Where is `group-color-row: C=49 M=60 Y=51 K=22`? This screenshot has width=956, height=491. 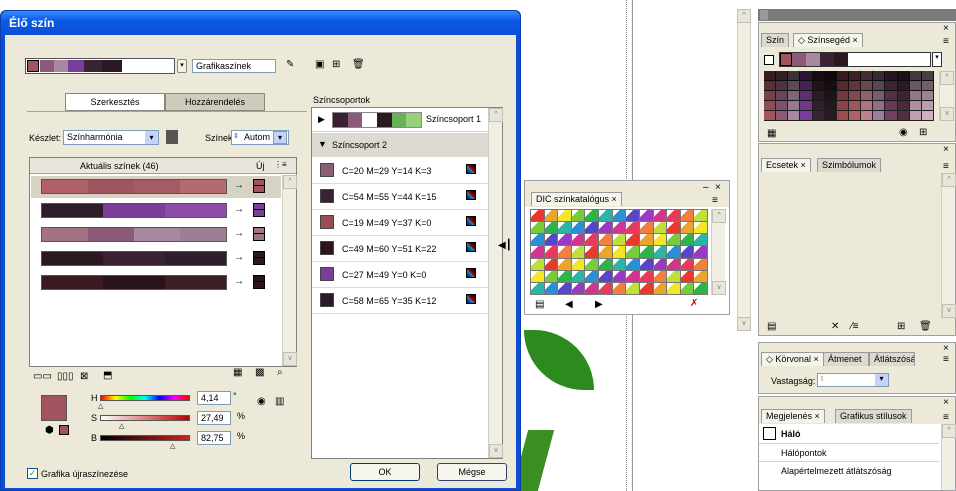 group-color-row: C=49 M=60 Y=51 K=22 is located at coordinates (400, 249).